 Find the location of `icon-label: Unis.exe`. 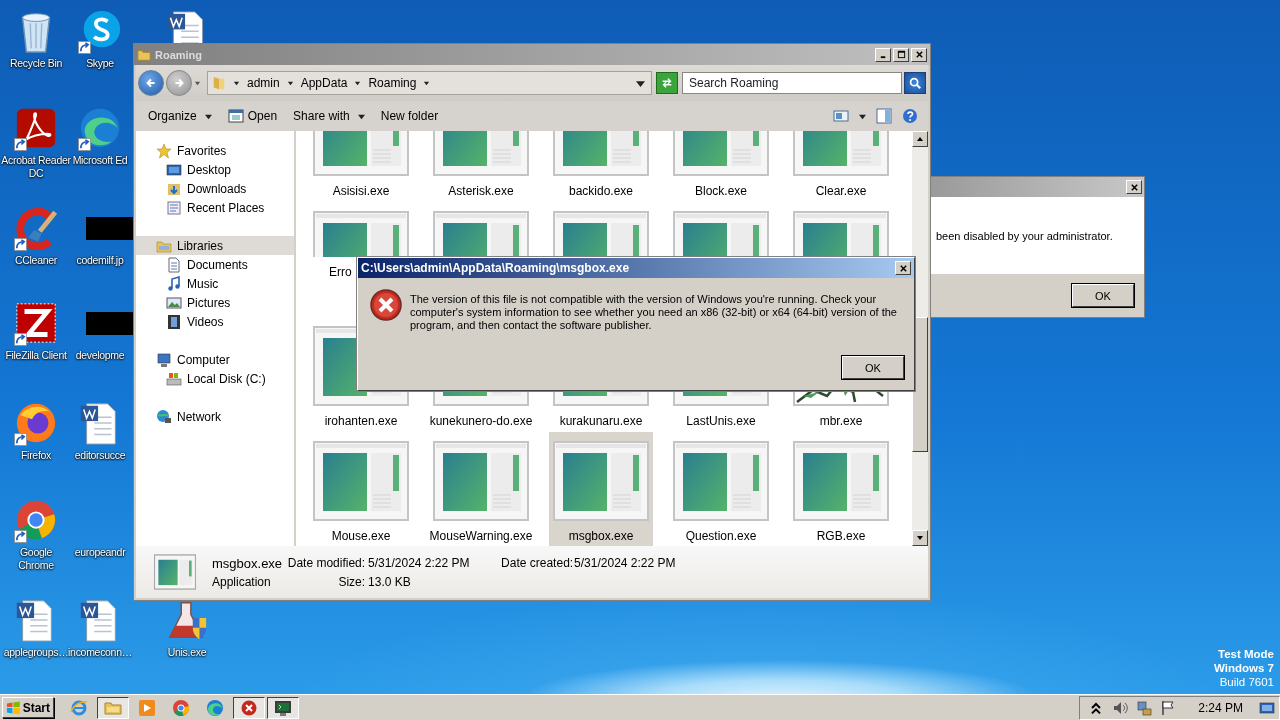

icon-label: Unis.exe is located at coordinates (187, 652).